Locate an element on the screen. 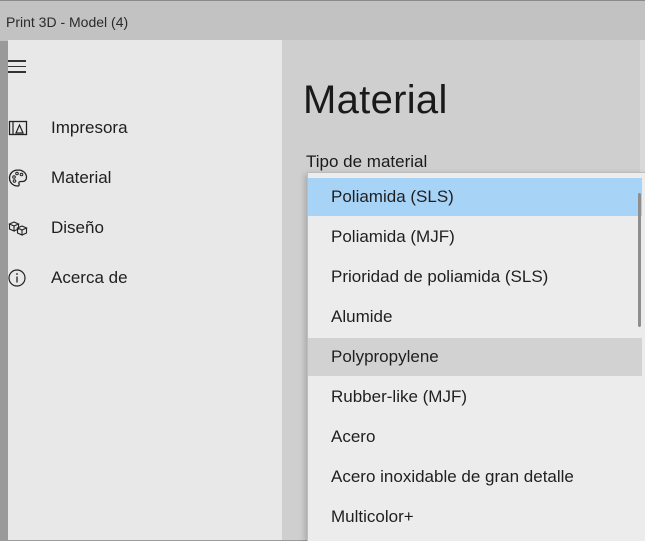  dropdown-option: Polypropylene is located at coordinates (475, 357).